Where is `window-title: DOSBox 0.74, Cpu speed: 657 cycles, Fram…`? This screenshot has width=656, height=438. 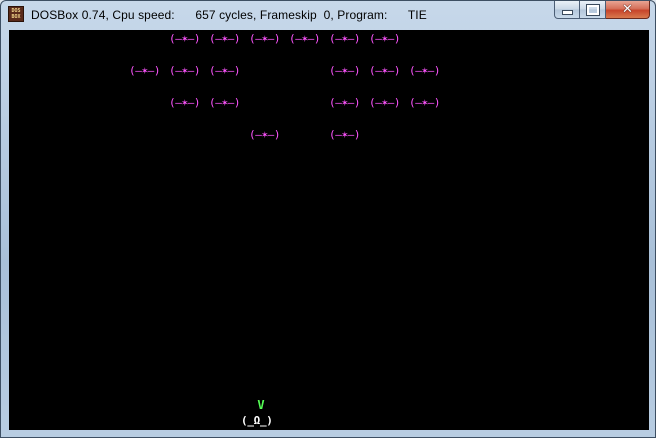
window-title: DOSBox 0.74, Cpu speed: 657 cycles, Fram… is located at coordinates (229, 15).